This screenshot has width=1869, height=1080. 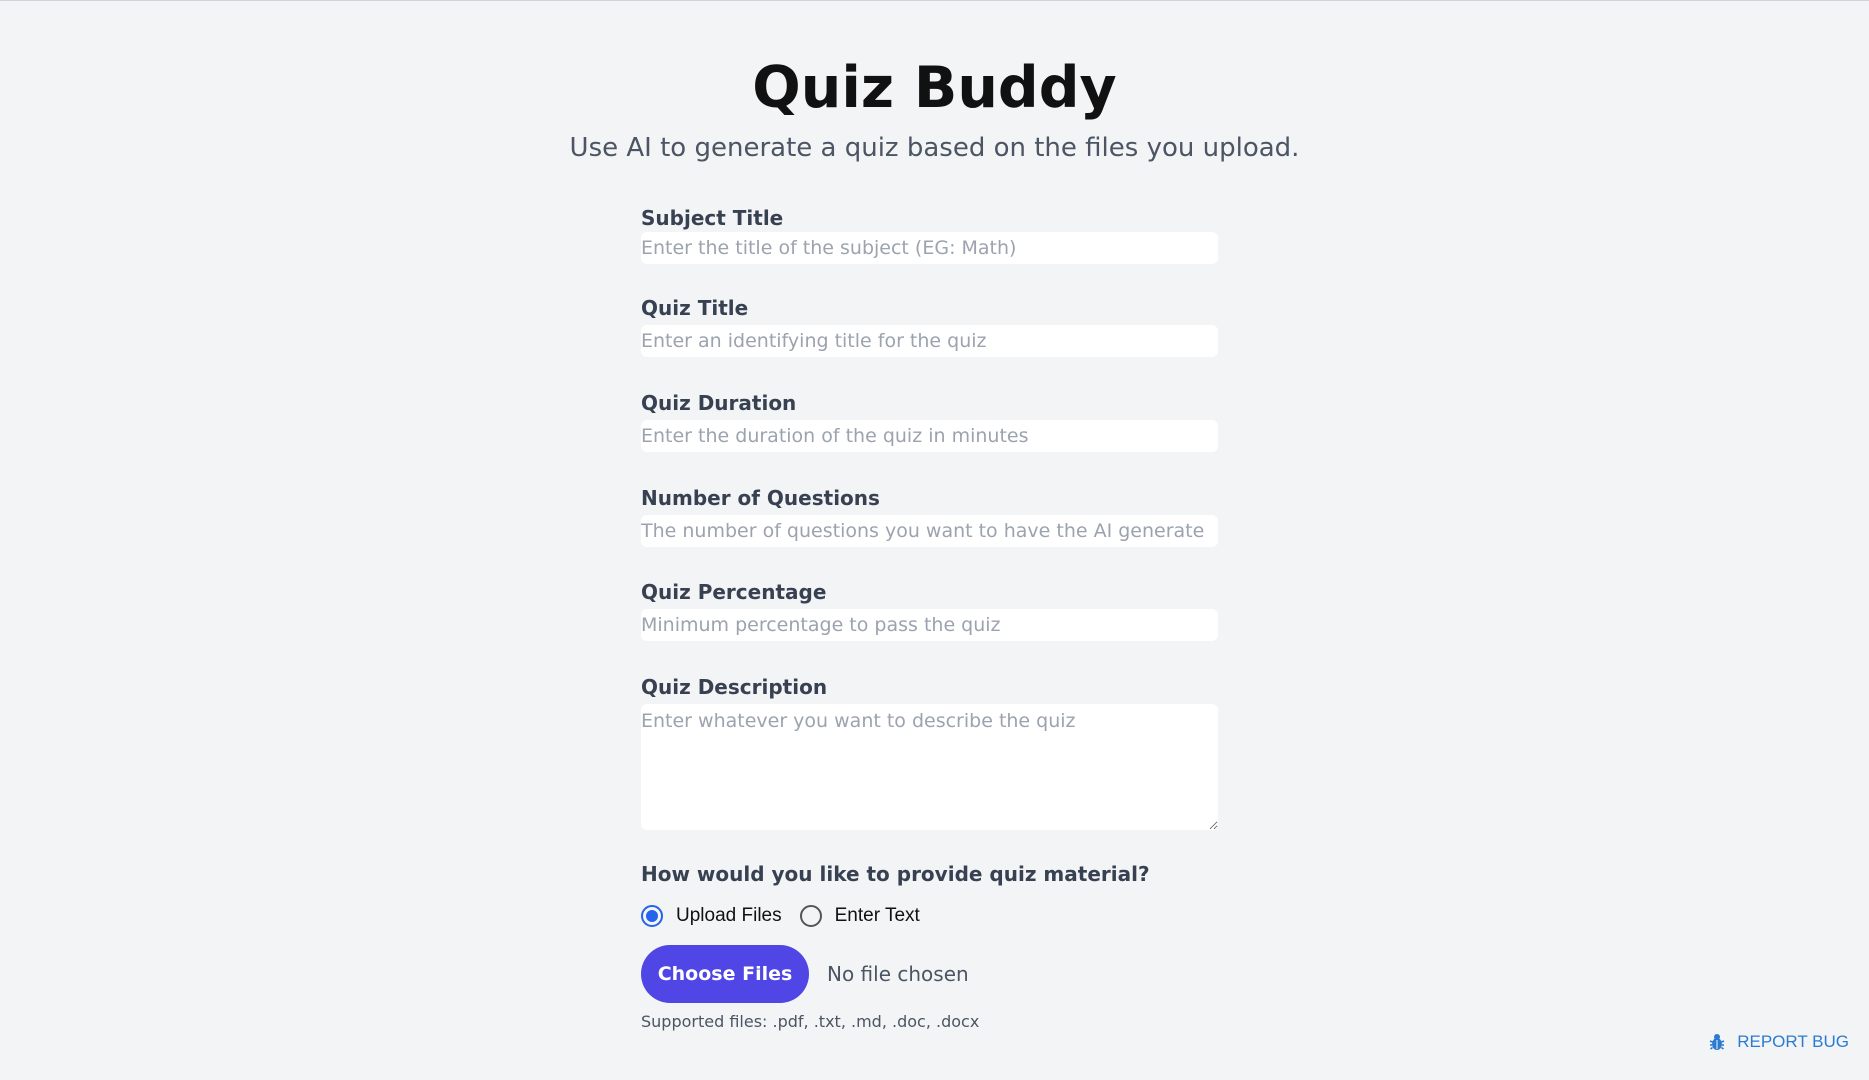 What do you see at coordinates (877, 916) in the screenshot?
I see `enter-text-radio-label: Enter Text` at bounding box center [877, 916].